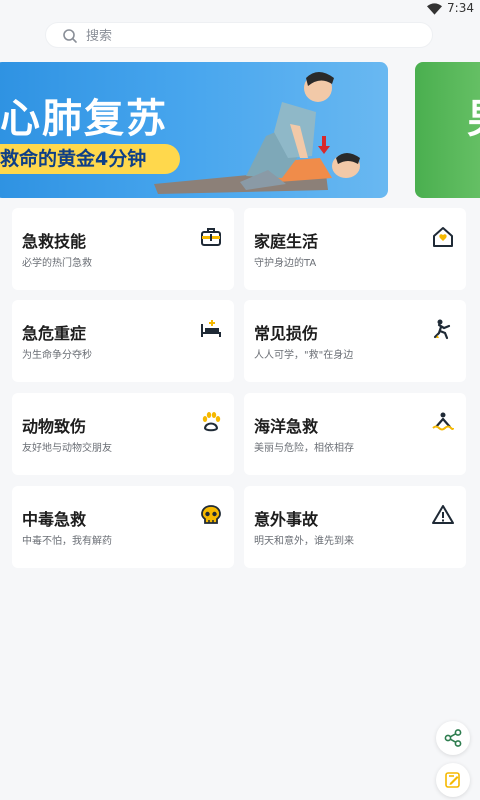 The image size is (480, 800). Describe the element at coordinates (286, 333) in the screenshot. I see `card-title: 常见损伤` at that location.